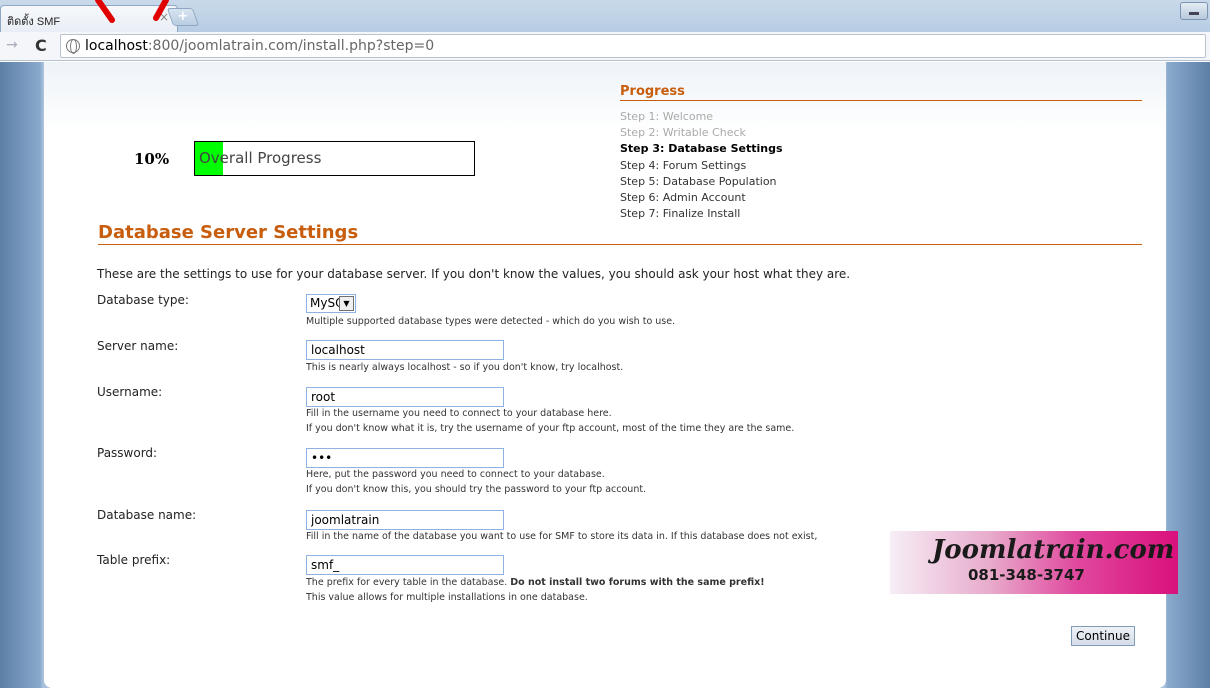 The image size is (1210, 688). What do you see at coordinates (405, 458) in the screenshot?
I see `password-input` at bounding box center [405, 458].